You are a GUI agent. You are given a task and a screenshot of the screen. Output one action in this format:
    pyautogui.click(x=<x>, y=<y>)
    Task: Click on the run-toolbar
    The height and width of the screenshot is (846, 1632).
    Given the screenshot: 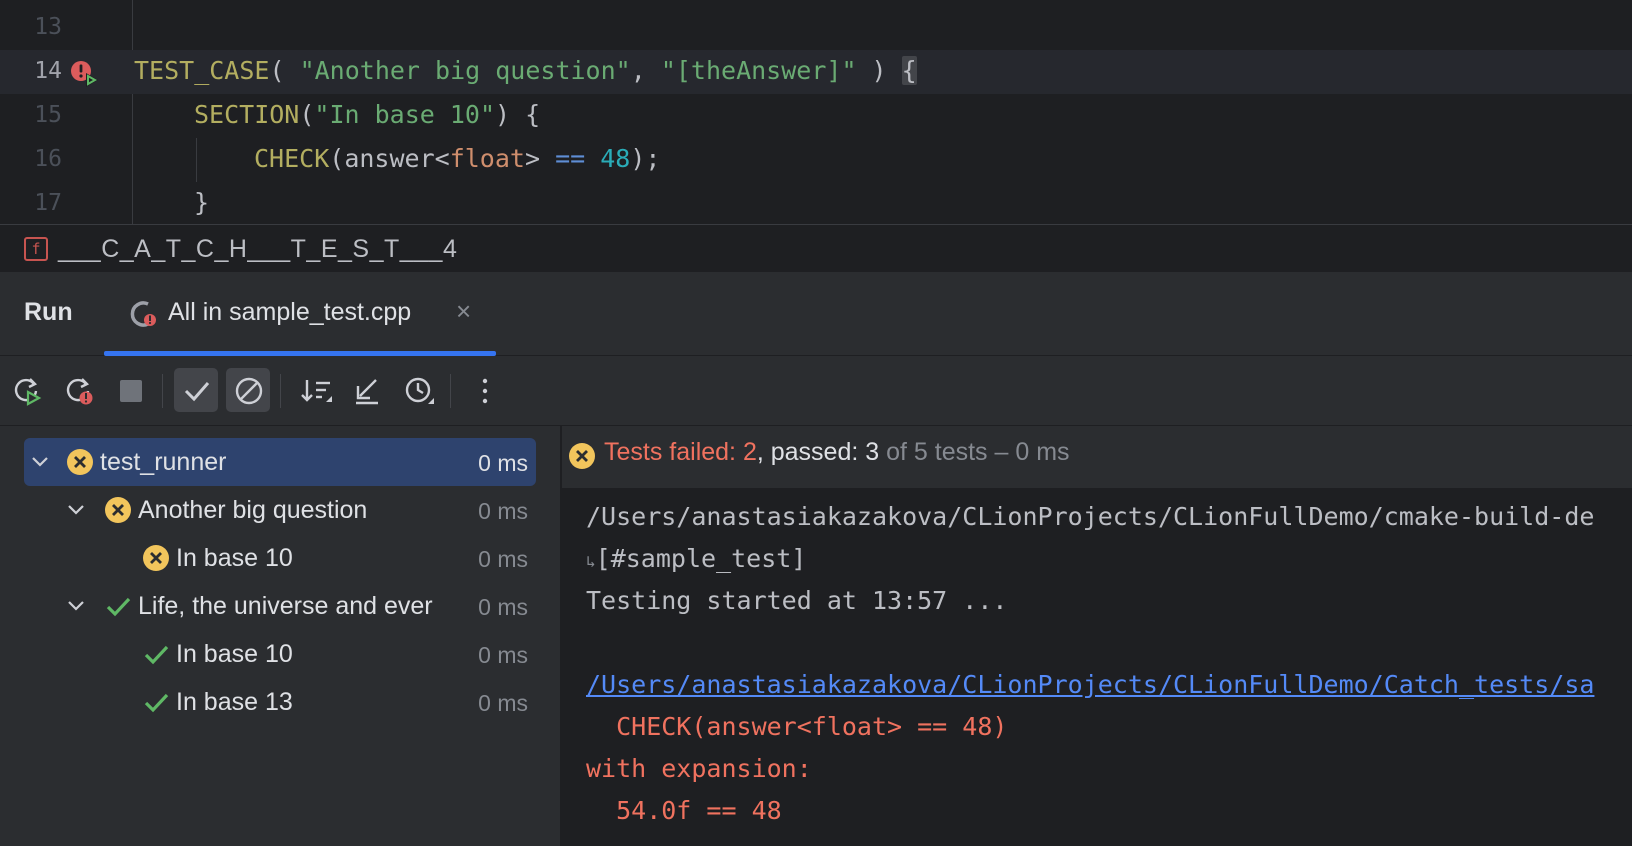 What is the action you would take?
    pyautogui.click(x=816, y=391)
    